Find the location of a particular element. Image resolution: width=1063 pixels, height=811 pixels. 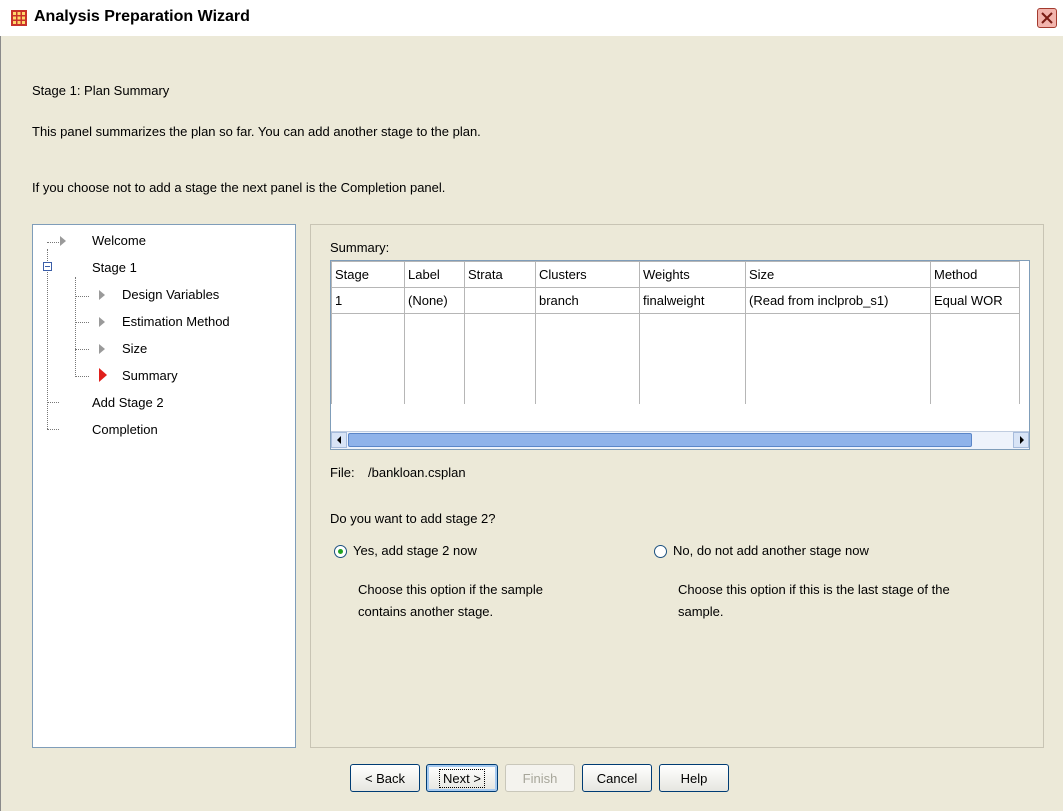

scroll-right-button is located at coordinates (1021, 440).